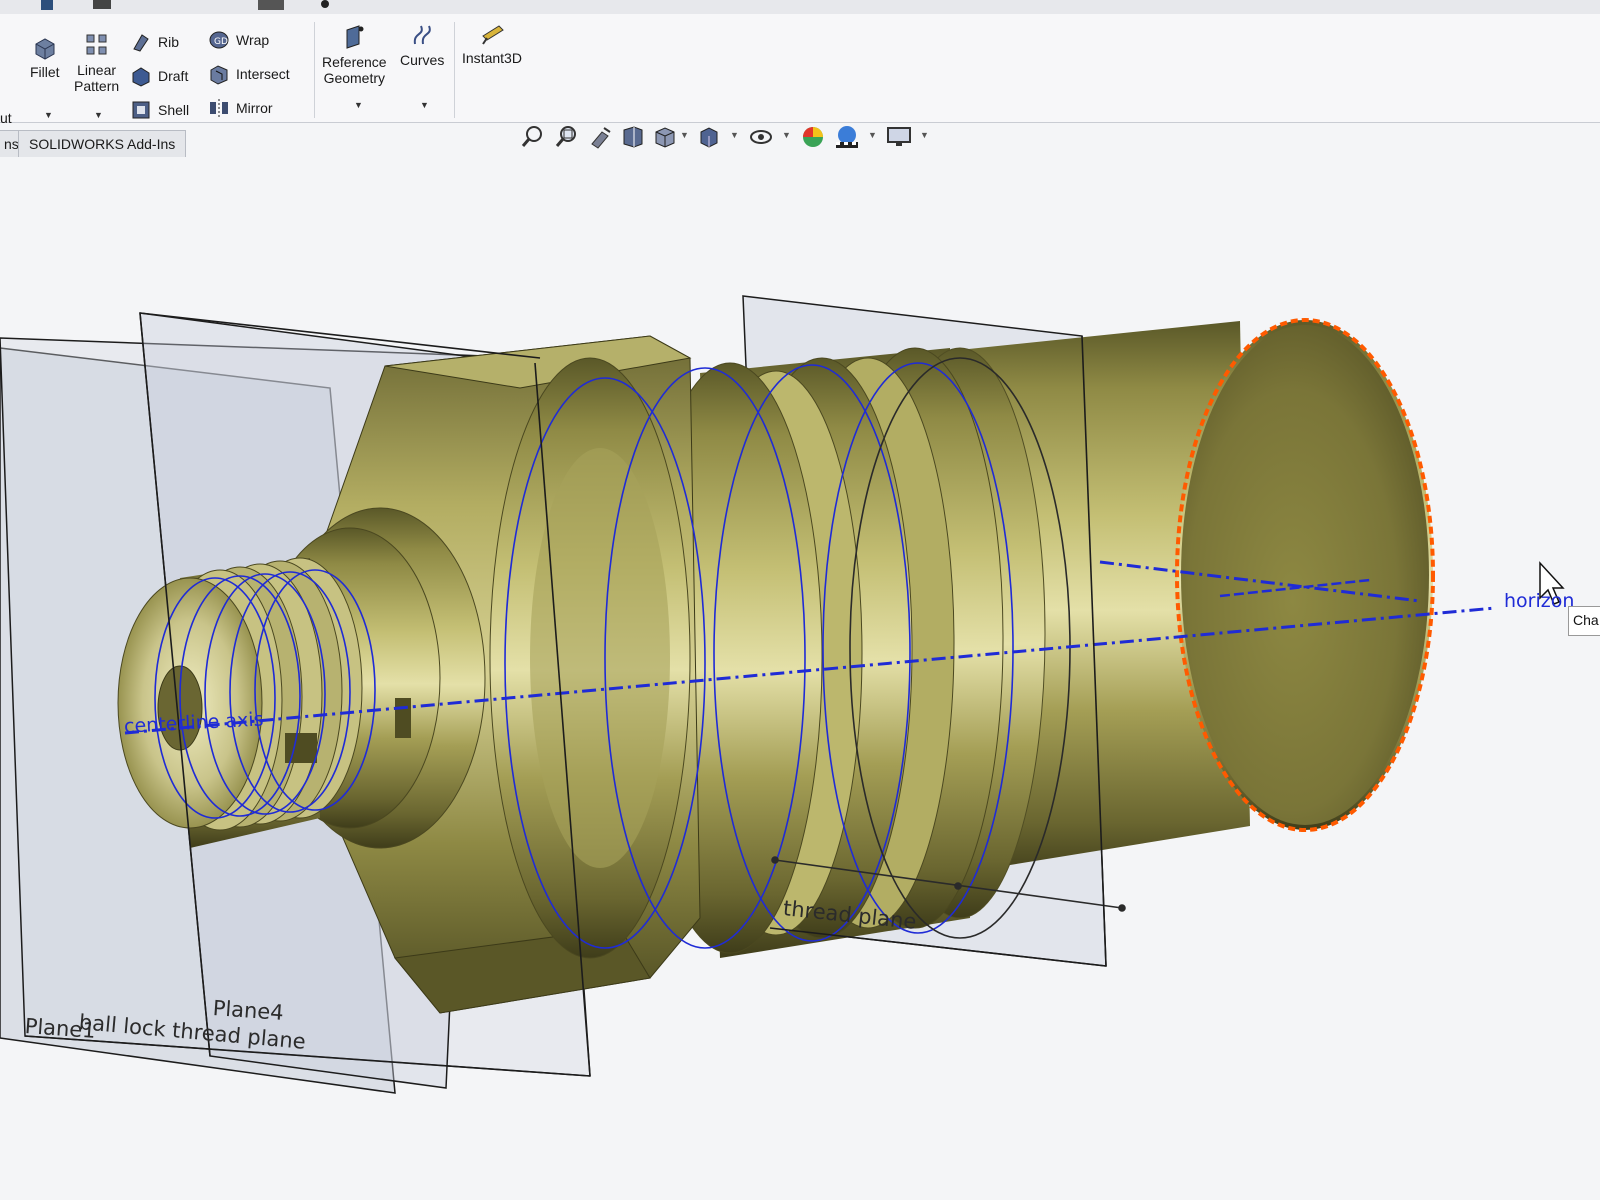  I want to click on rib-button: Rib, so click(154, 42).